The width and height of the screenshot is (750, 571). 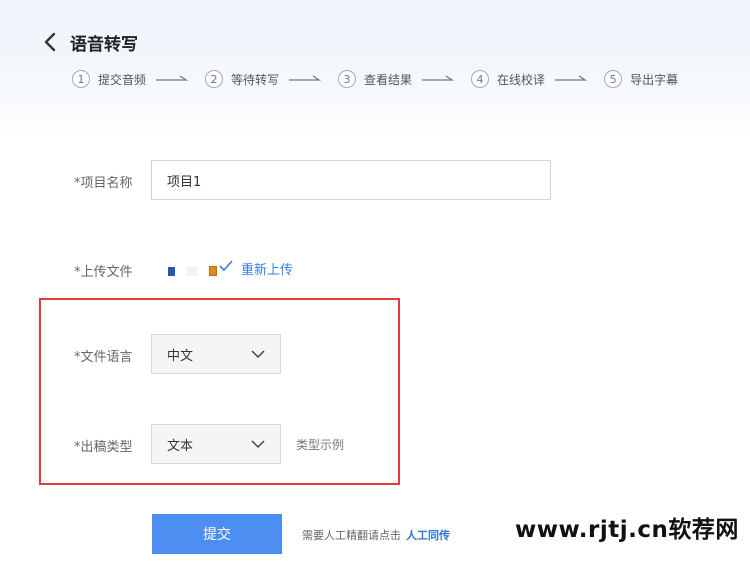 What do you see at coordinates (226, 266) in the screenshot?
I see `check-icon` at bounding box center [226, 266].